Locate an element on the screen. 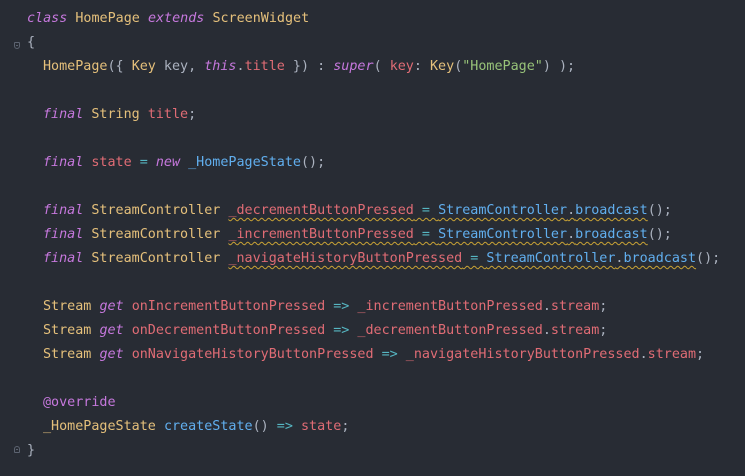  named-arg: key is located at coordinates (401, 66).